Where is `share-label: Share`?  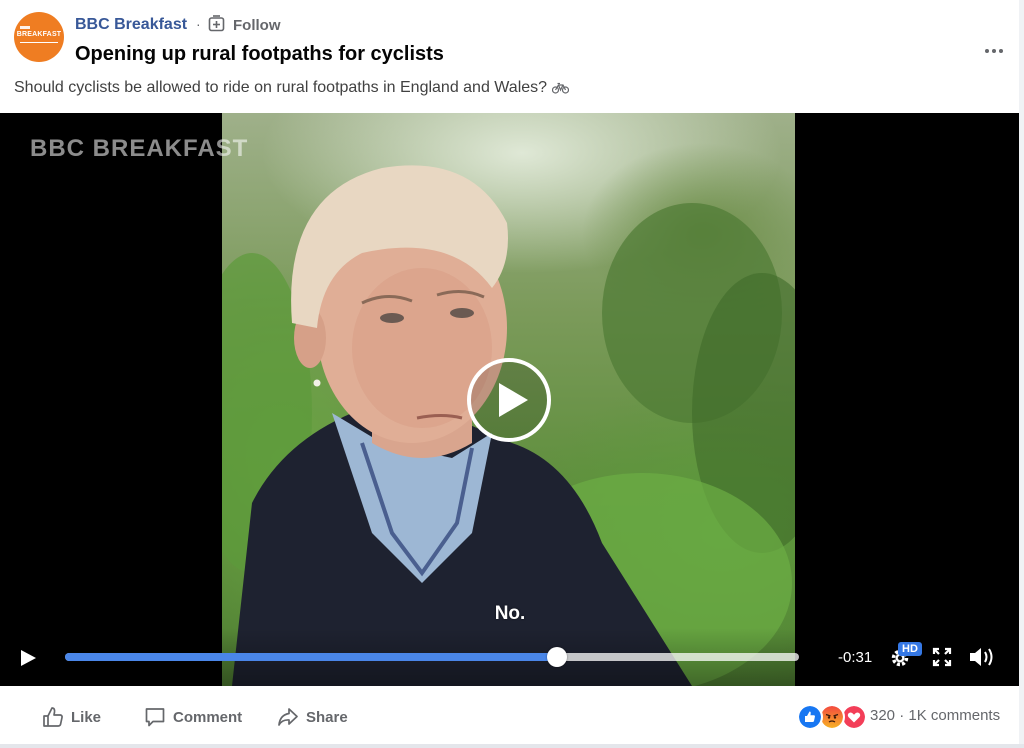
share-label: Share is located at coordinates (327, 717).